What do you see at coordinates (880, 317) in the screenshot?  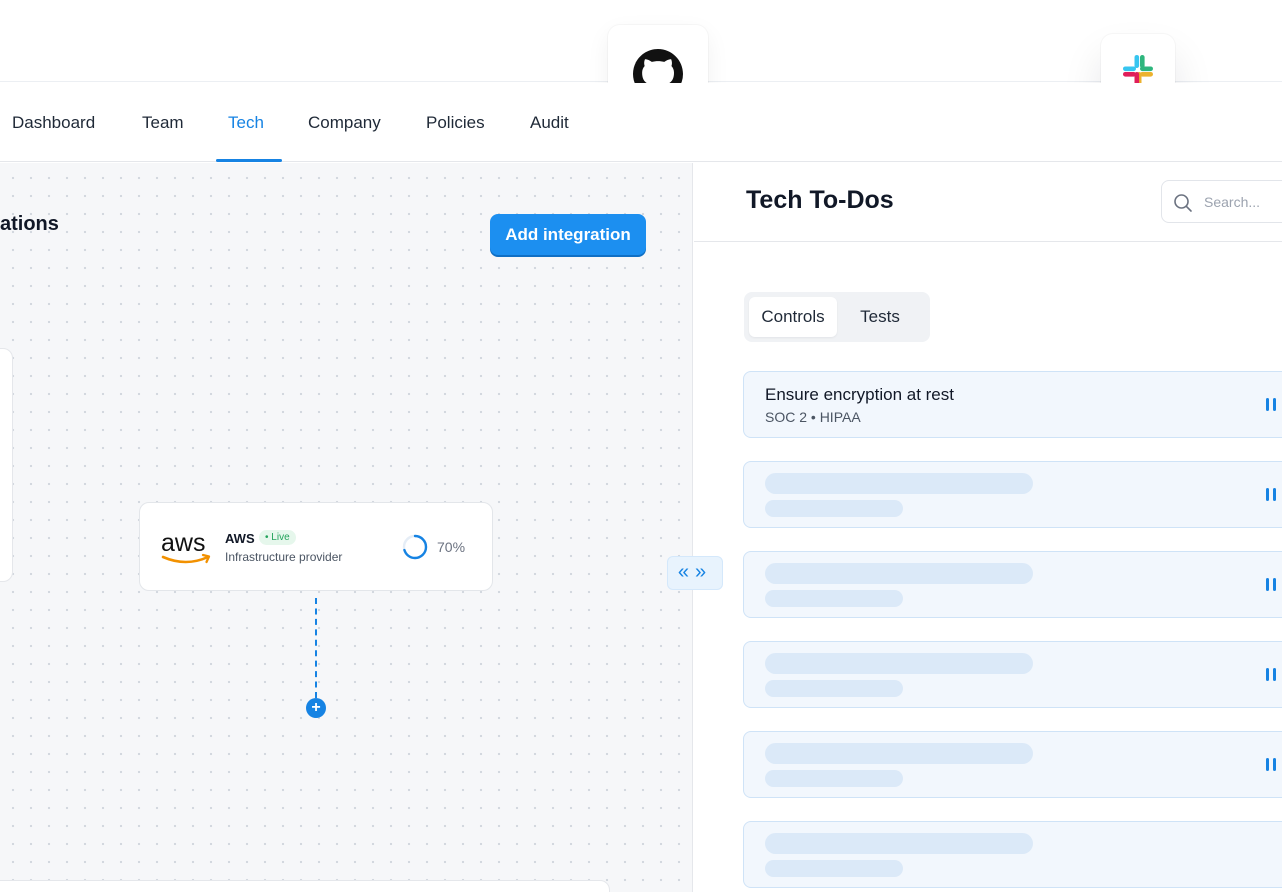 I see `tab-tests: Tests` at bounding box center [880, 317].